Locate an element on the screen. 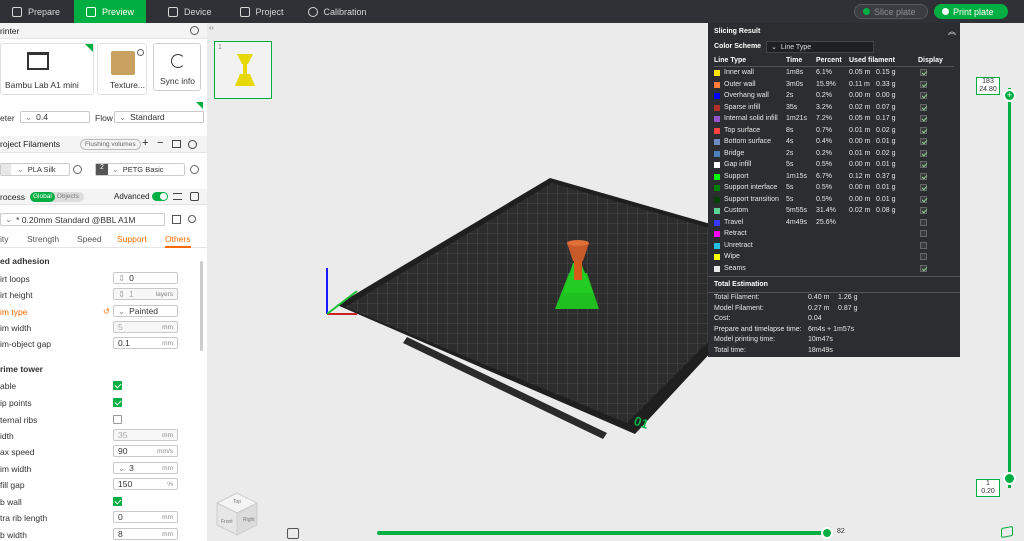 The image size is (1024, 541). tab-support: Support is located at coordinates (132, 239).